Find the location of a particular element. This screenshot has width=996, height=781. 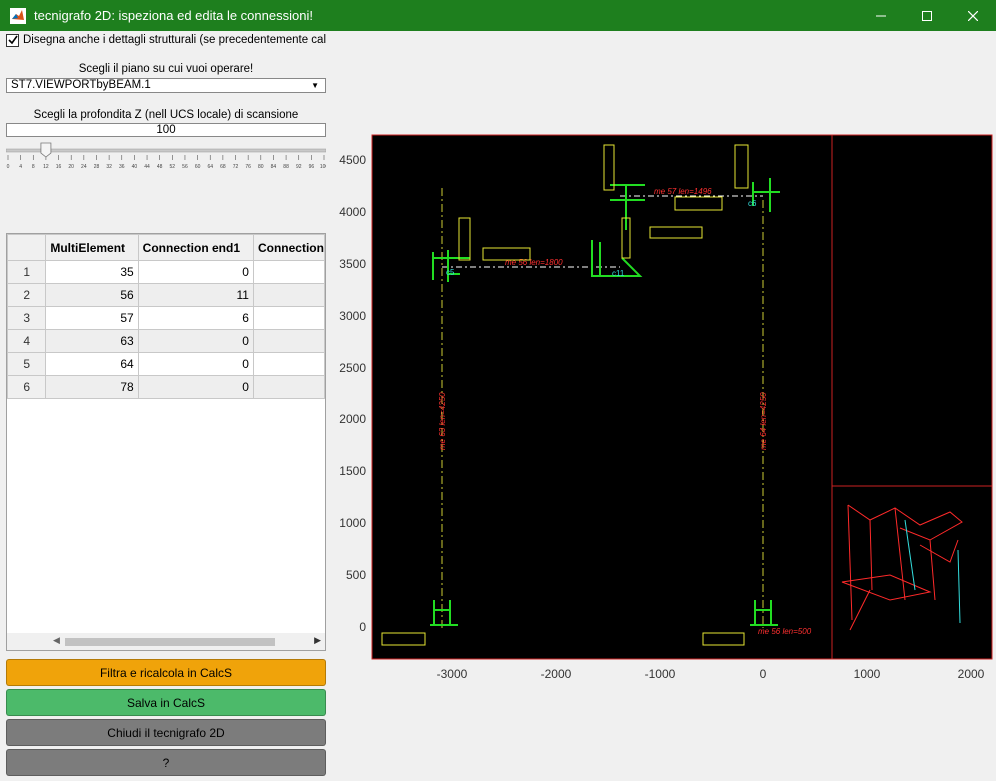

matlab-app-icon is located at coordinates (18, 15).